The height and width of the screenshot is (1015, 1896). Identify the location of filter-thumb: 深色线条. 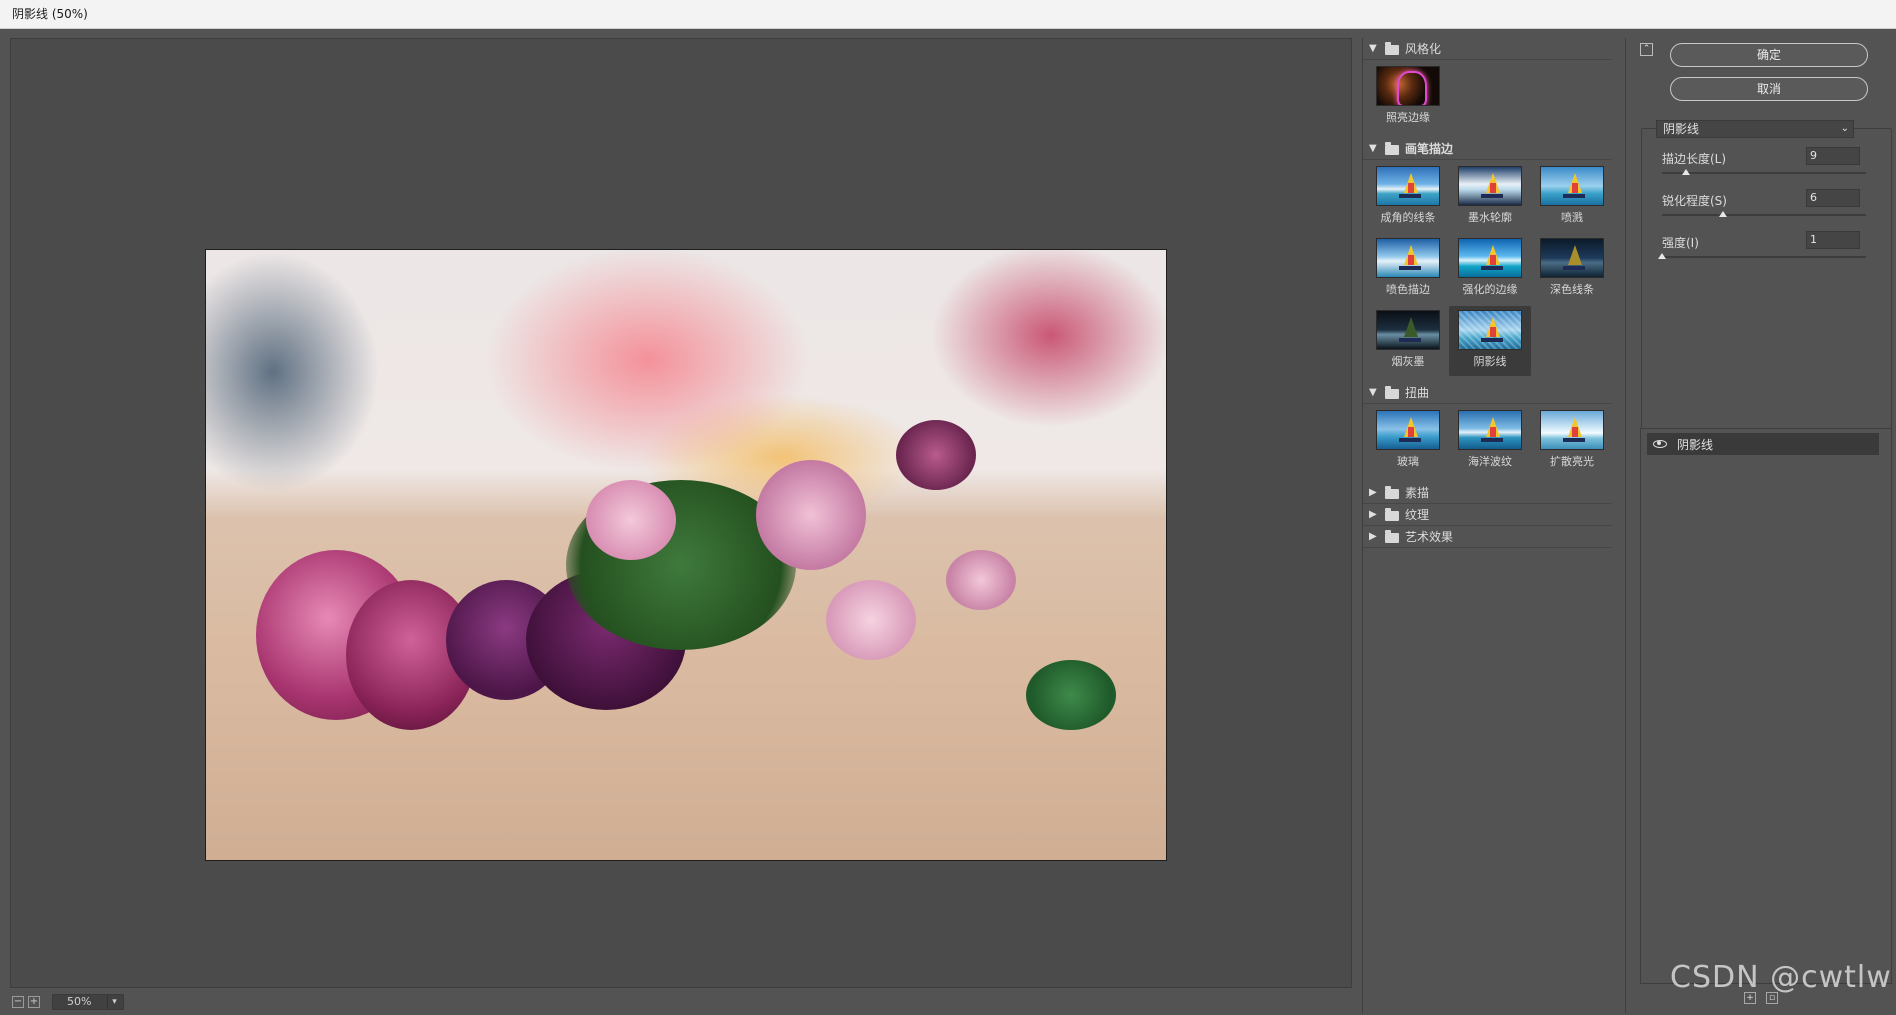
(1572, 269).